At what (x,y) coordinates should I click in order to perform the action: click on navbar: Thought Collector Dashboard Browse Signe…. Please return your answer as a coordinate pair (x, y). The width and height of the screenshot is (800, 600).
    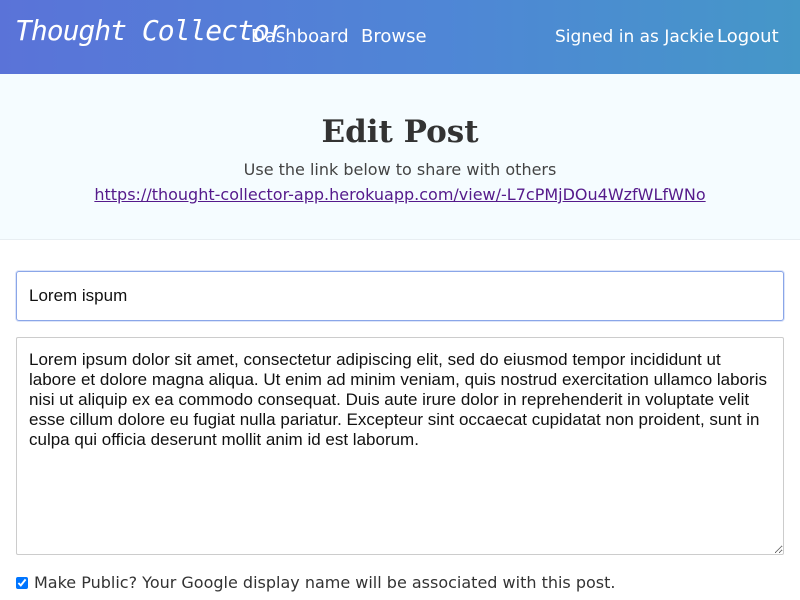
    Looking at the image, I should click on (400, 37).